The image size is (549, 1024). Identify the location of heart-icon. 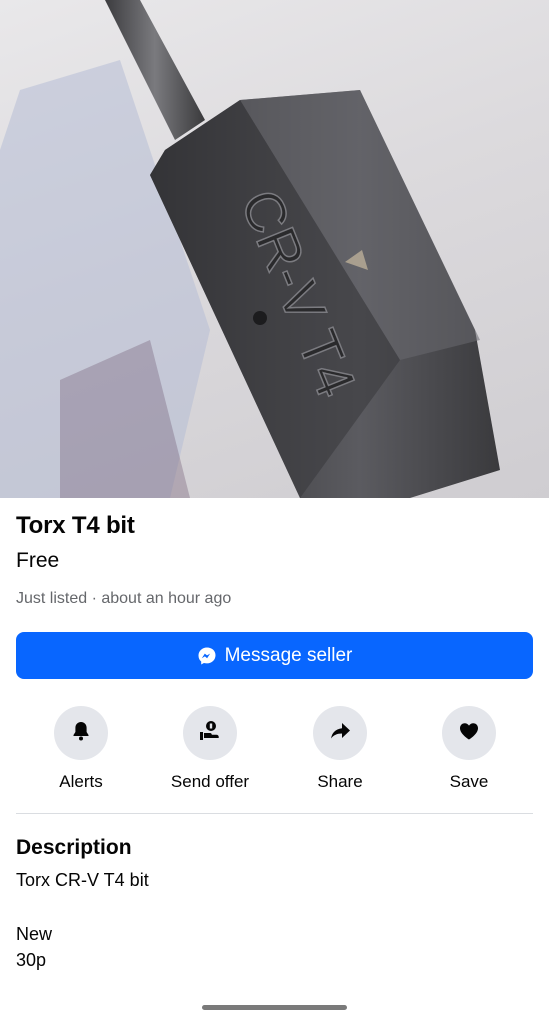
(469, 733).